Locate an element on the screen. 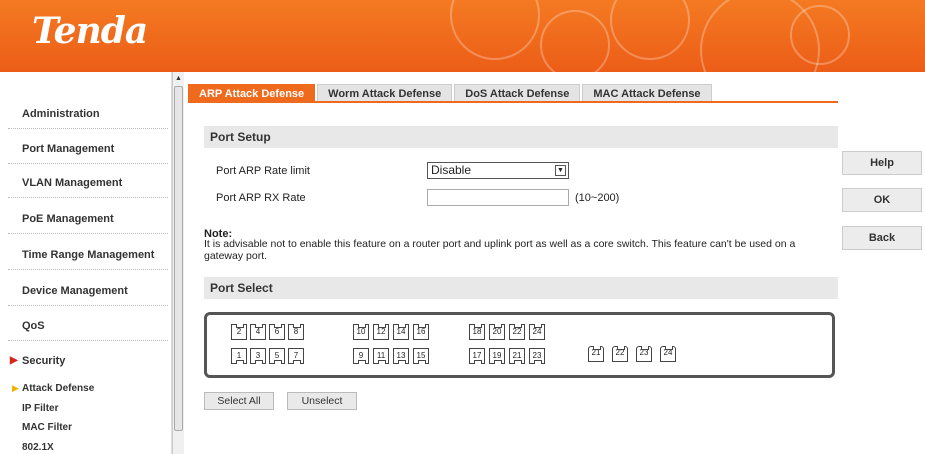 Image resolution: width=925 pixels, height=454 pixels. sidebar-subitem-ip-filter: IP Filter is located at coordinates (40, 408).